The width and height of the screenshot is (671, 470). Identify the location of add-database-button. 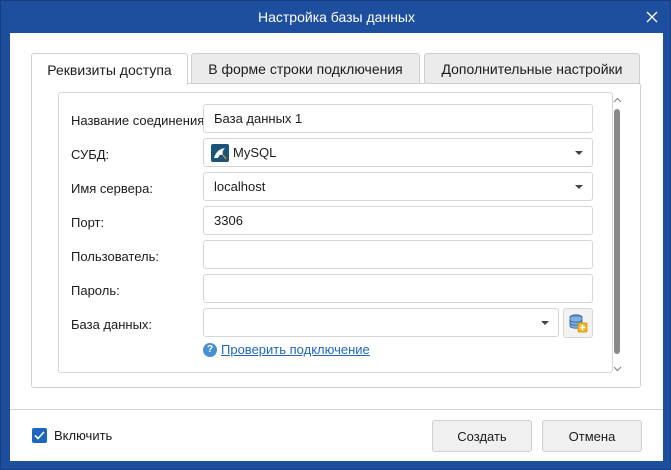
(578, 323).